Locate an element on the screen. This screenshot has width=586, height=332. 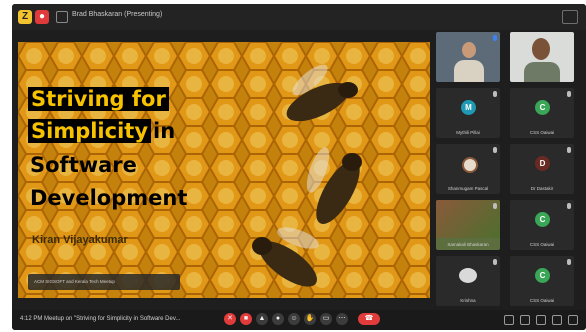
meeting-info-button: Z is located at coordinates (25, 17).